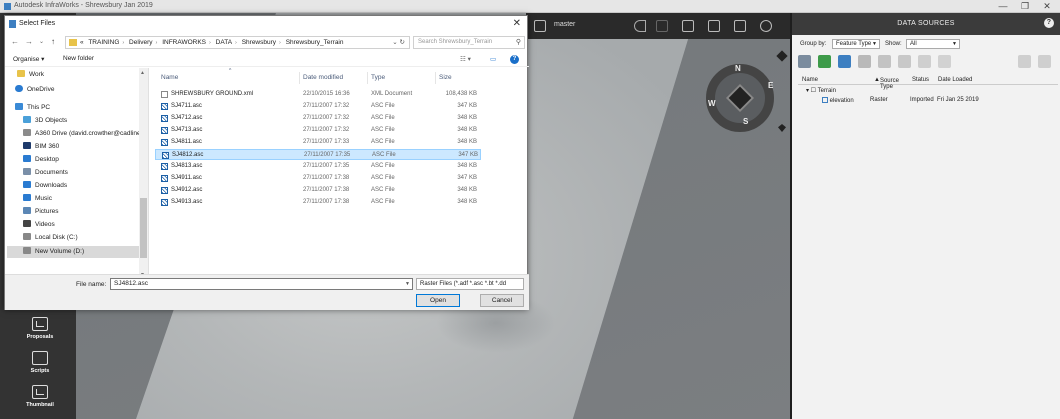 The height and width of the screenshot is (419, 1060). Describe the element at coordinates (438, 300) in the screenshot. I see `open-button: Open` at that location.